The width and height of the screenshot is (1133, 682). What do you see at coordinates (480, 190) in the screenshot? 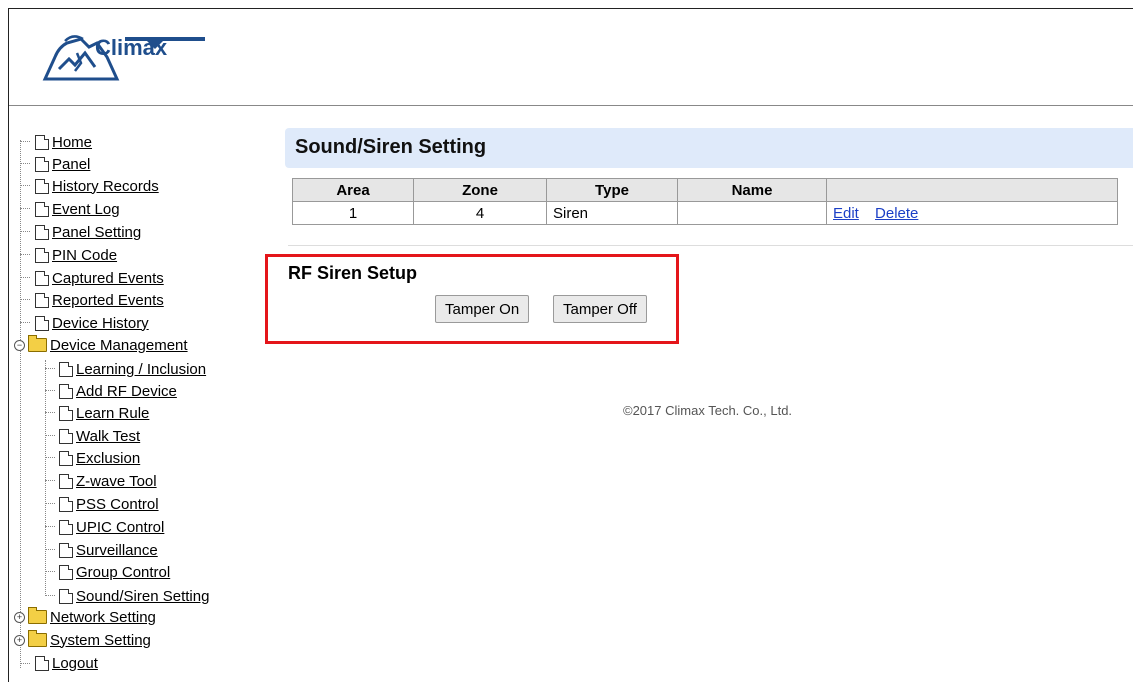
I see `column-header-zone: Zone` at bounding box center [480, 190].